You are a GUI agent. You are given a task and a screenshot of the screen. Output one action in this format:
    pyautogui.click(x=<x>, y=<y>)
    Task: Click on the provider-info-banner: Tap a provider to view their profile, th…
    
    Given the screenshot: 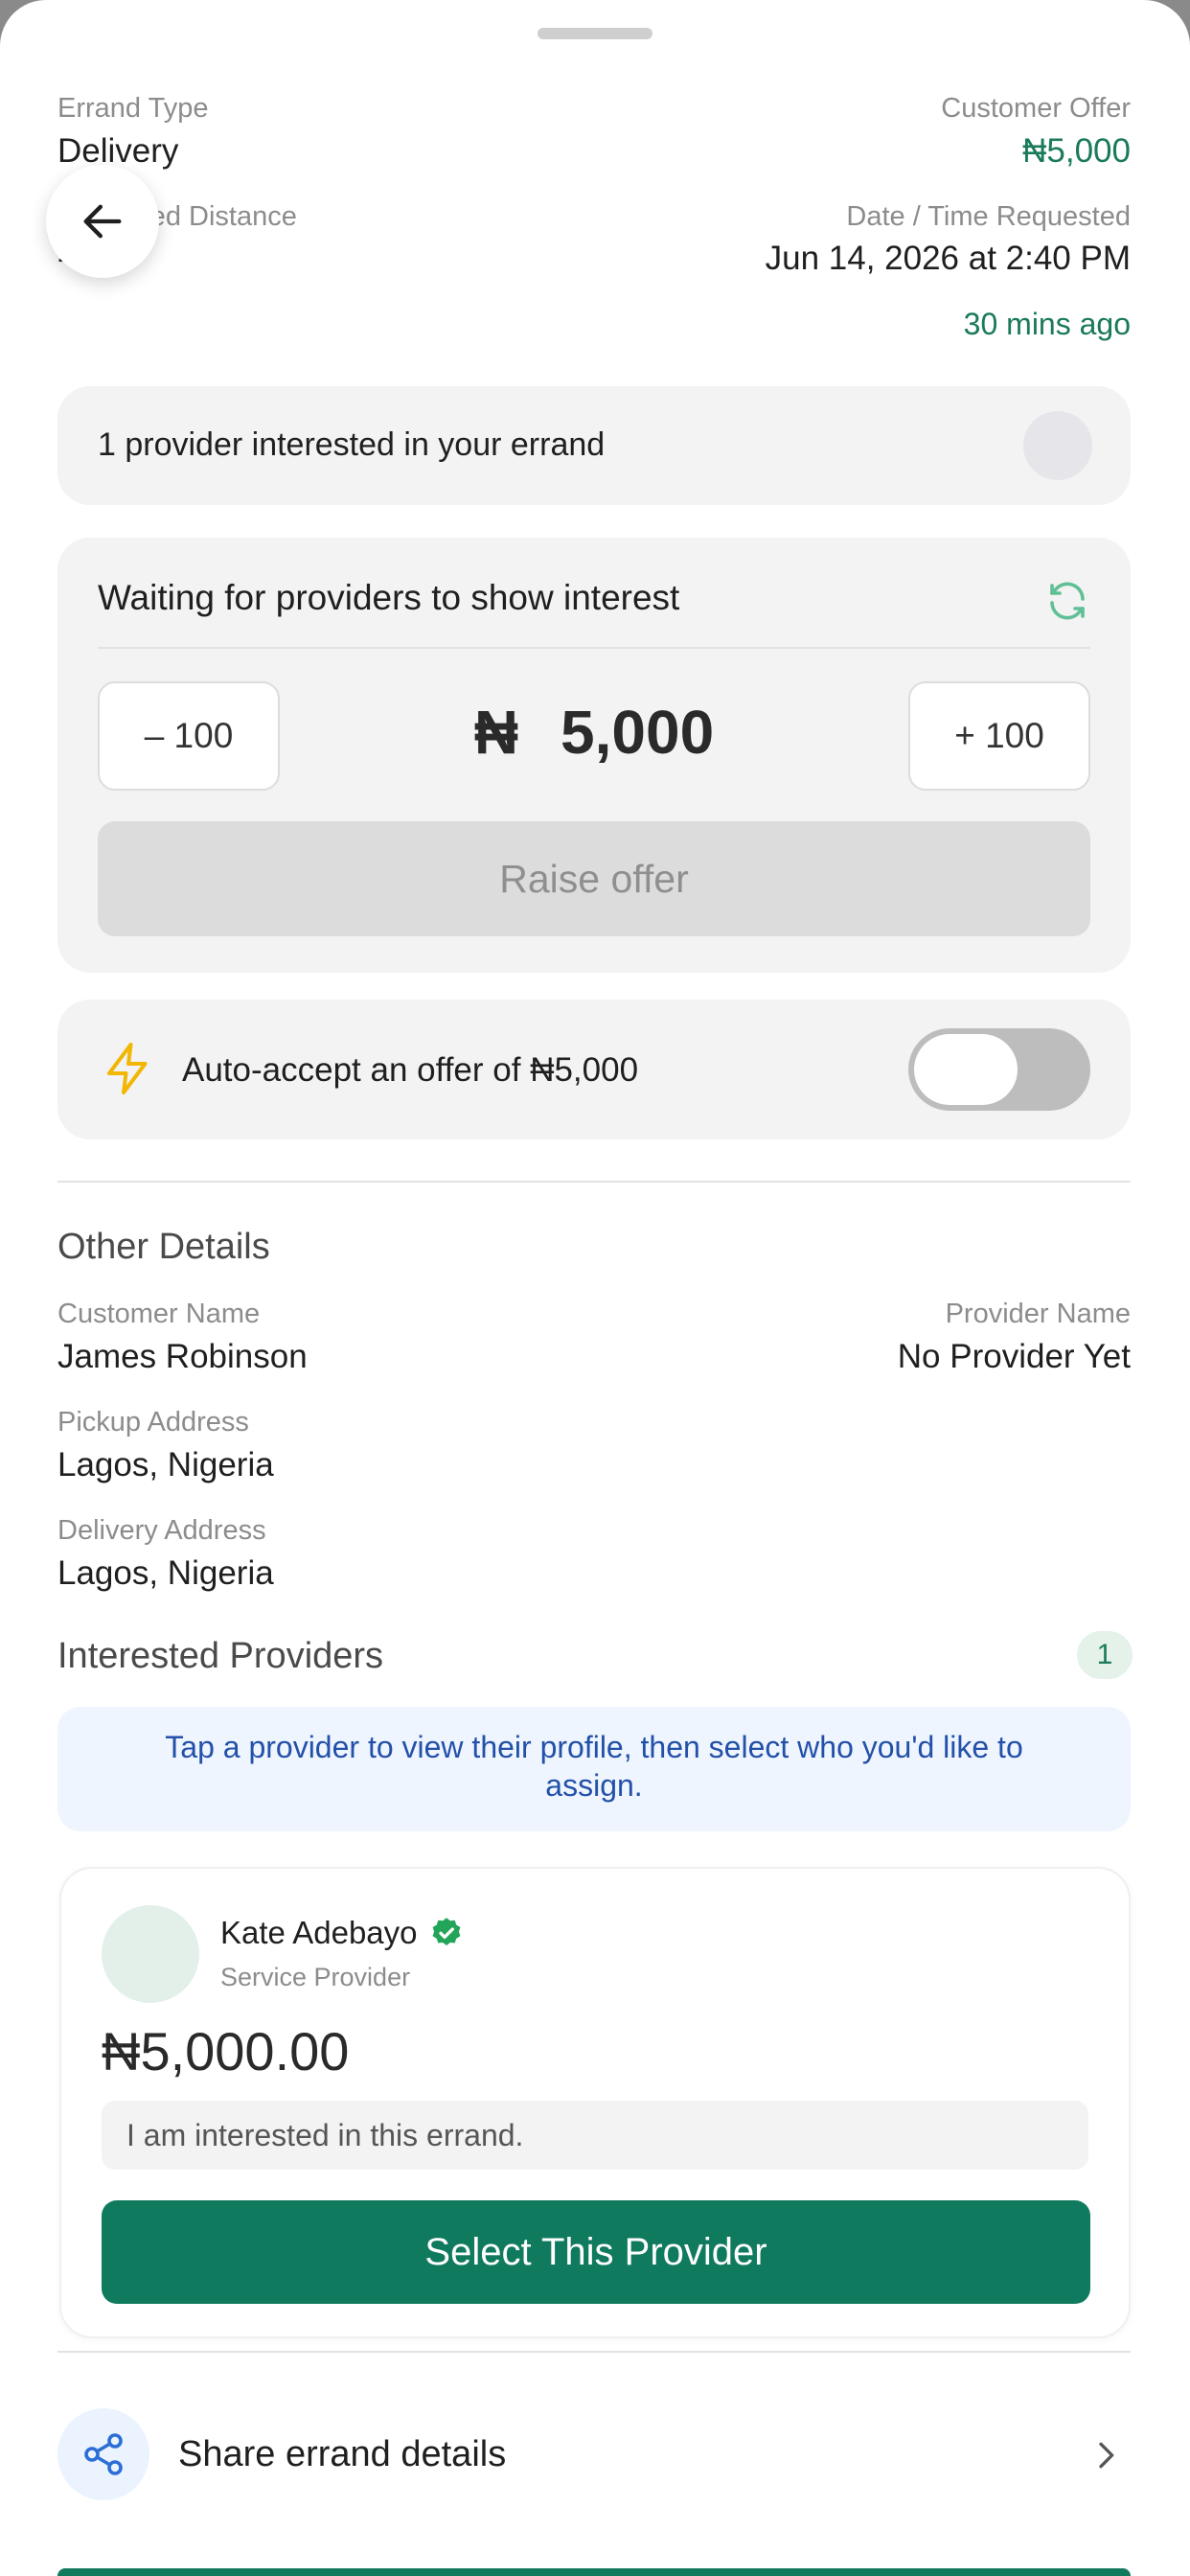 What is the action you would take?
    pyautogui.click(x=594, y=1769)
    